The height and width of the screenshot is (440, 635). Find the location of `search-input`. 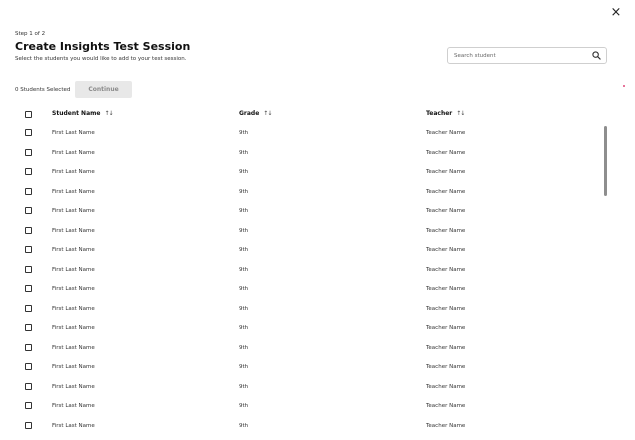

search-input is located at coordinates (521, 55).